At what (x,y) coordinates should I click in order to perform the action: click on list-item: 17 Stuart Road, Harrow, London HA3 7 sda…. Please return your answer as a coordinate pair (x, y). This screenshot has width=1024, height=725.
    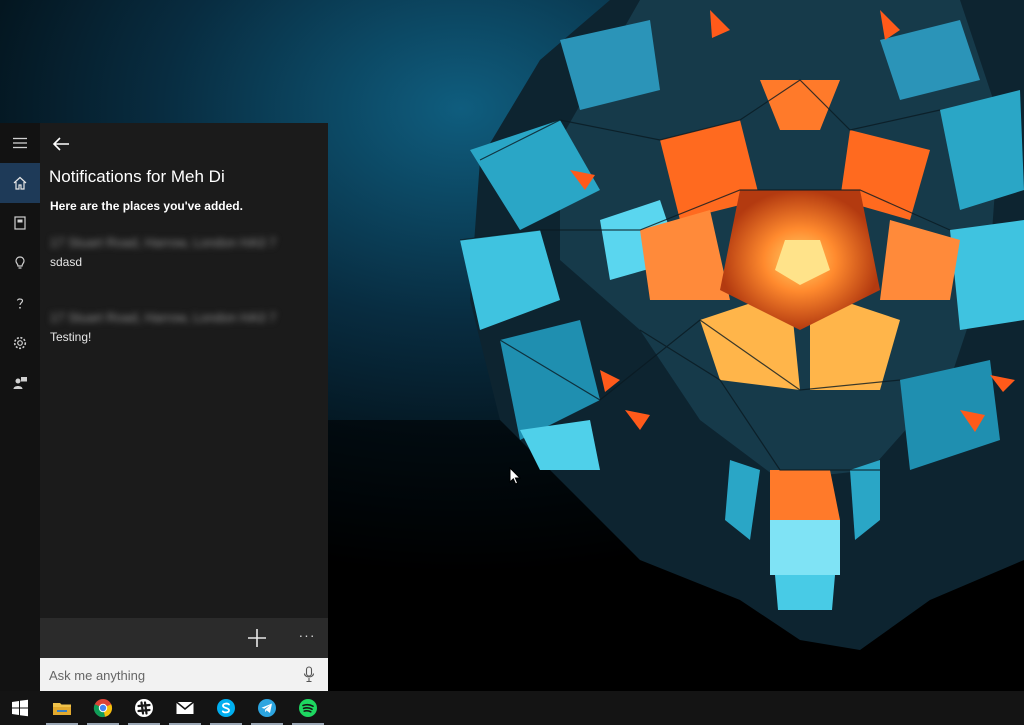
    Looking at the image, I should click on (175, 251).